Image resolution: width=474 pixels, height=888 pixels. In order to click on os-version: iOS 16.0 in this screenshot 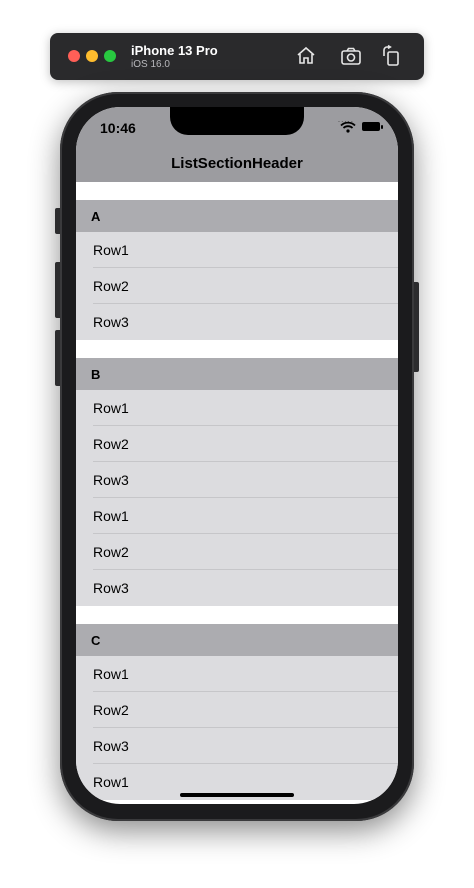, I will do `click(150, 64)`.